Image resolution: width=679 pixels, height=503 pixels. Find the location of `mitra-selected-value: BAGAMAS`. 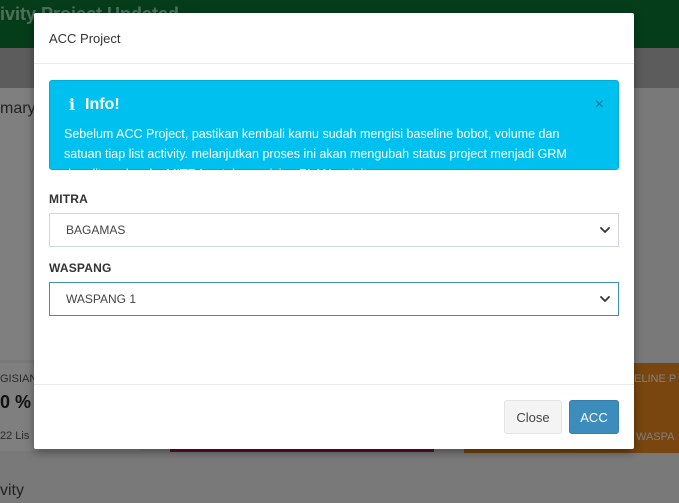

mitra-selected-value: BAGAMAS is located at coordinates (96, 230).